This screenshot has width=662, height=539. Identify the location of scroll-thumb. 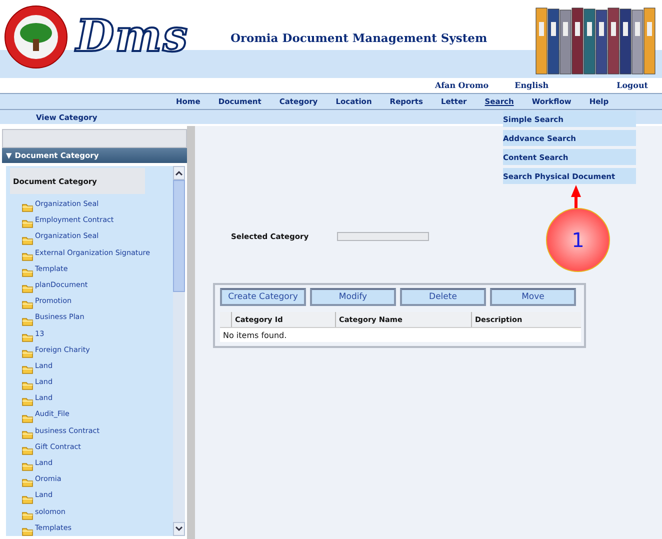
(179, 236).